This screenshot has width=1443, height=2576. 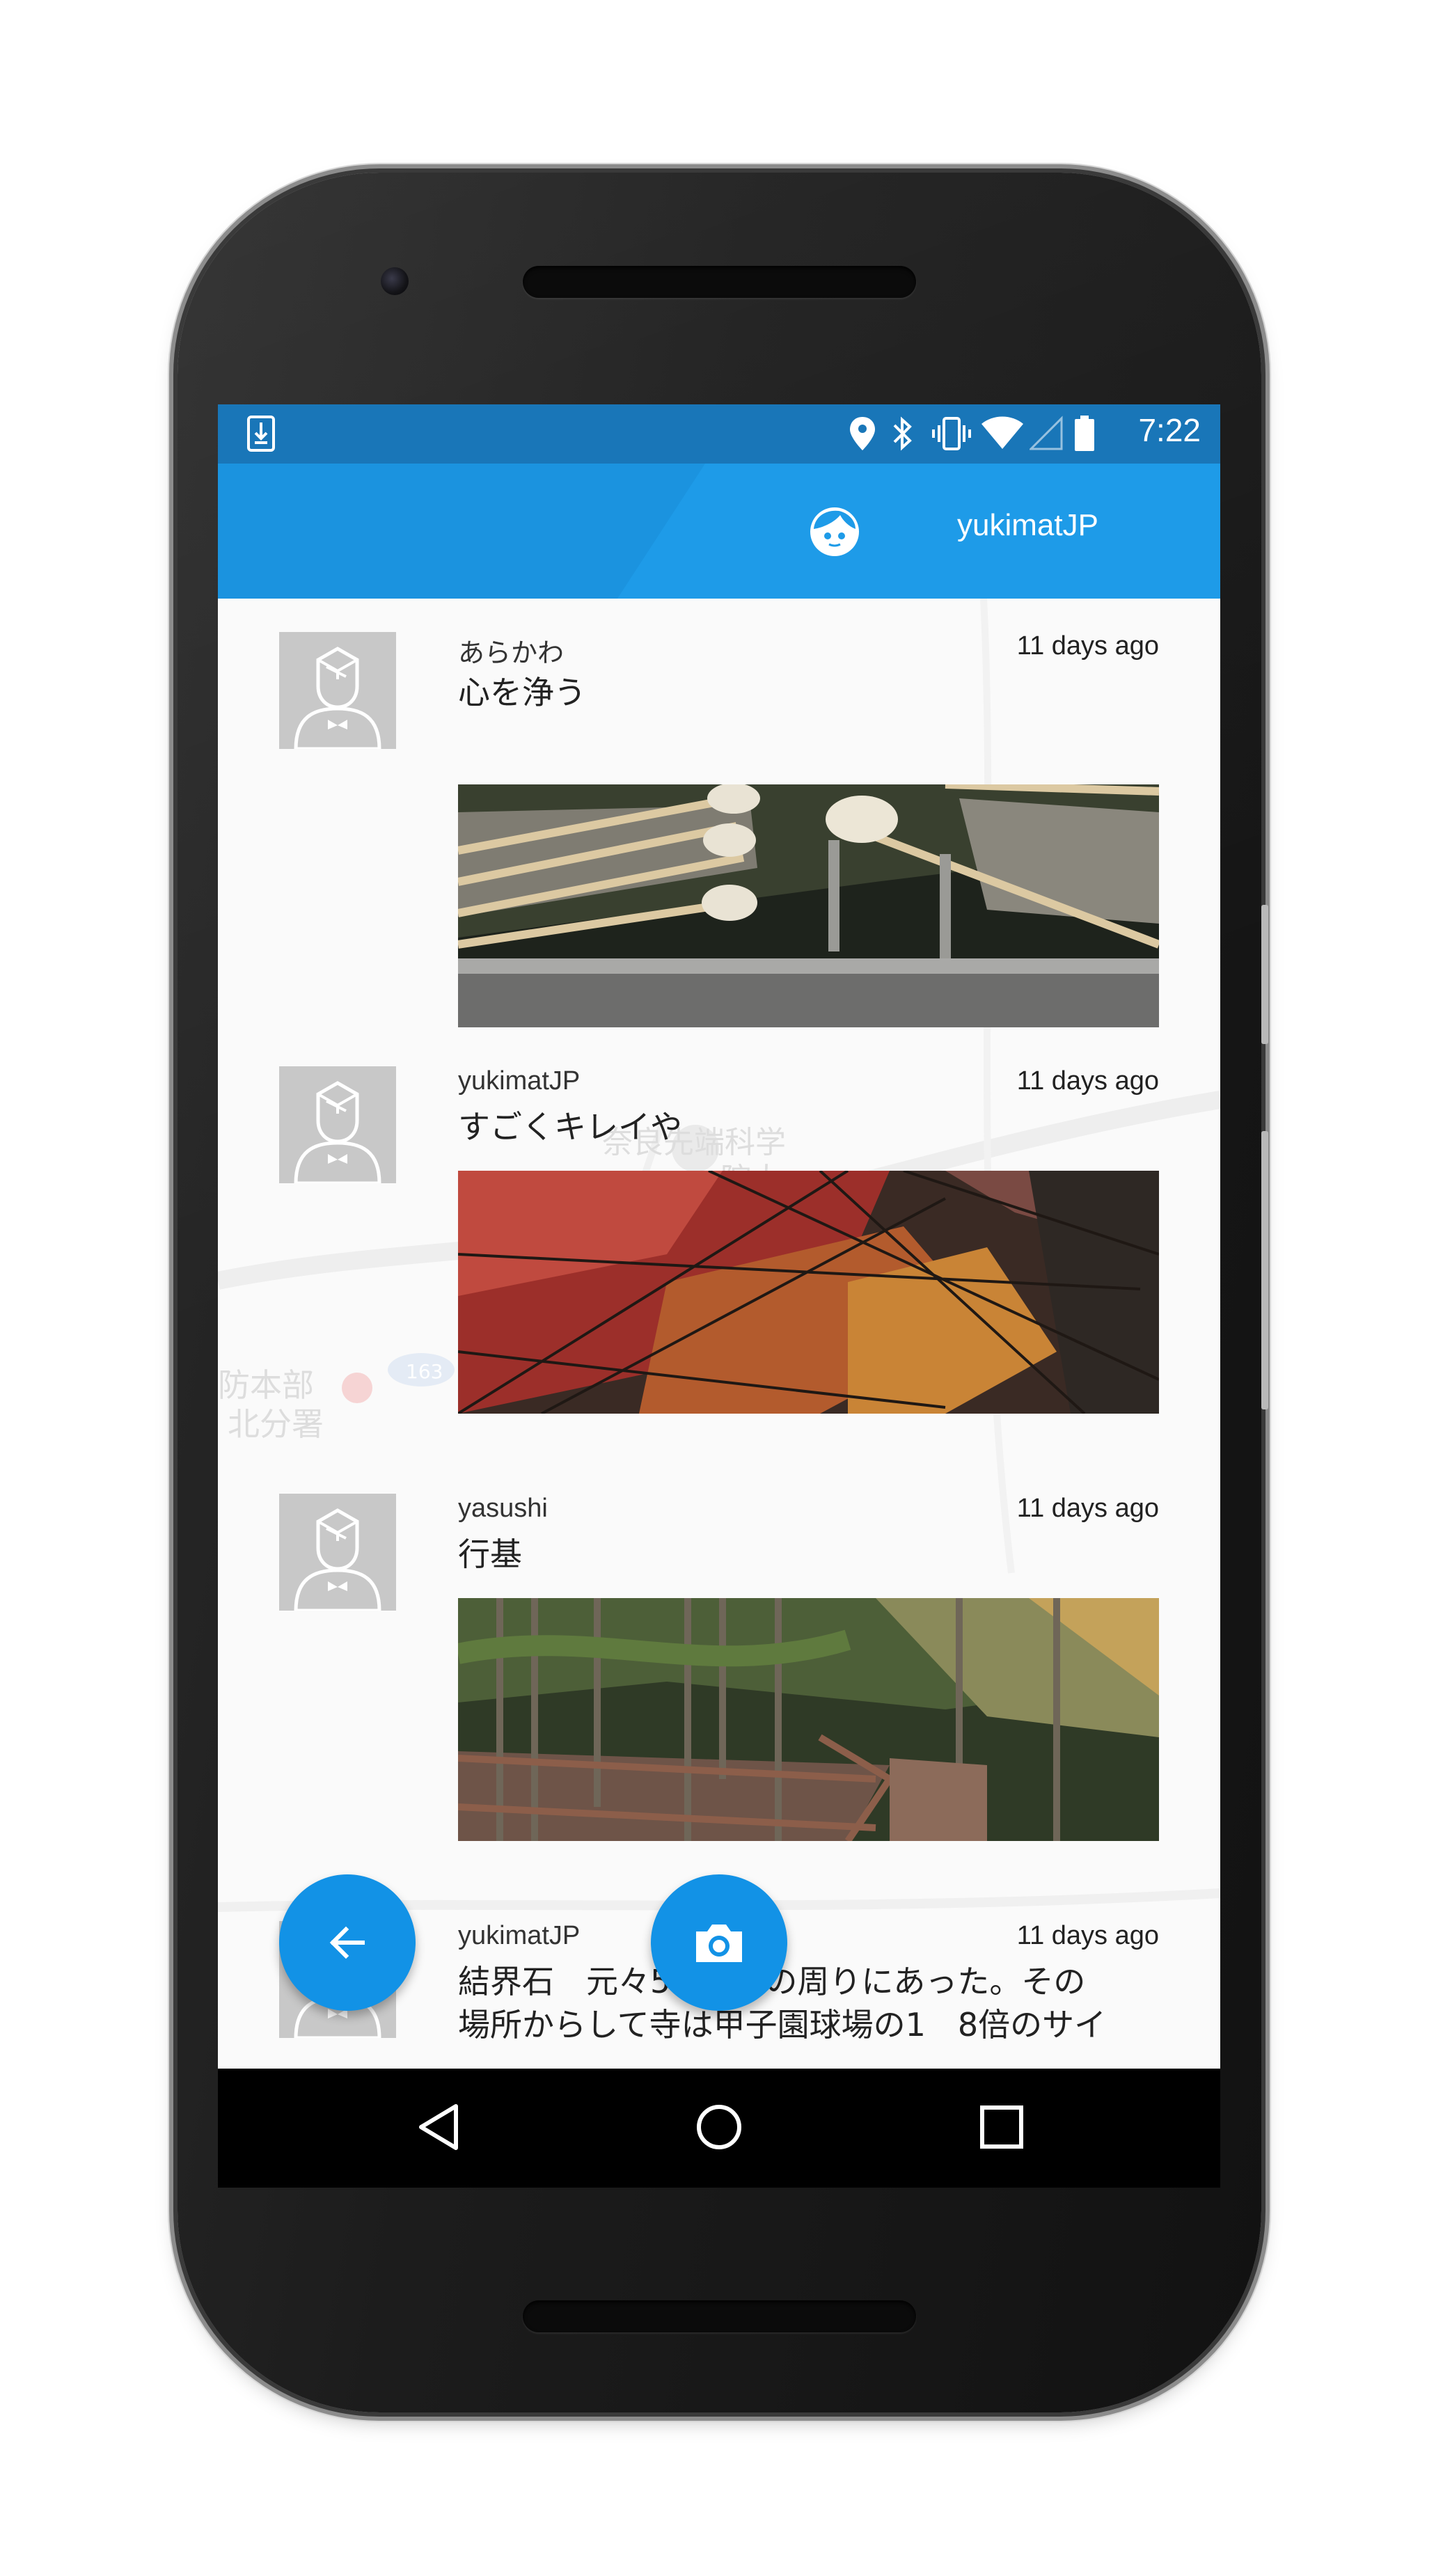 I want to click on earpiece-speaker, so click(x=719, y=282).